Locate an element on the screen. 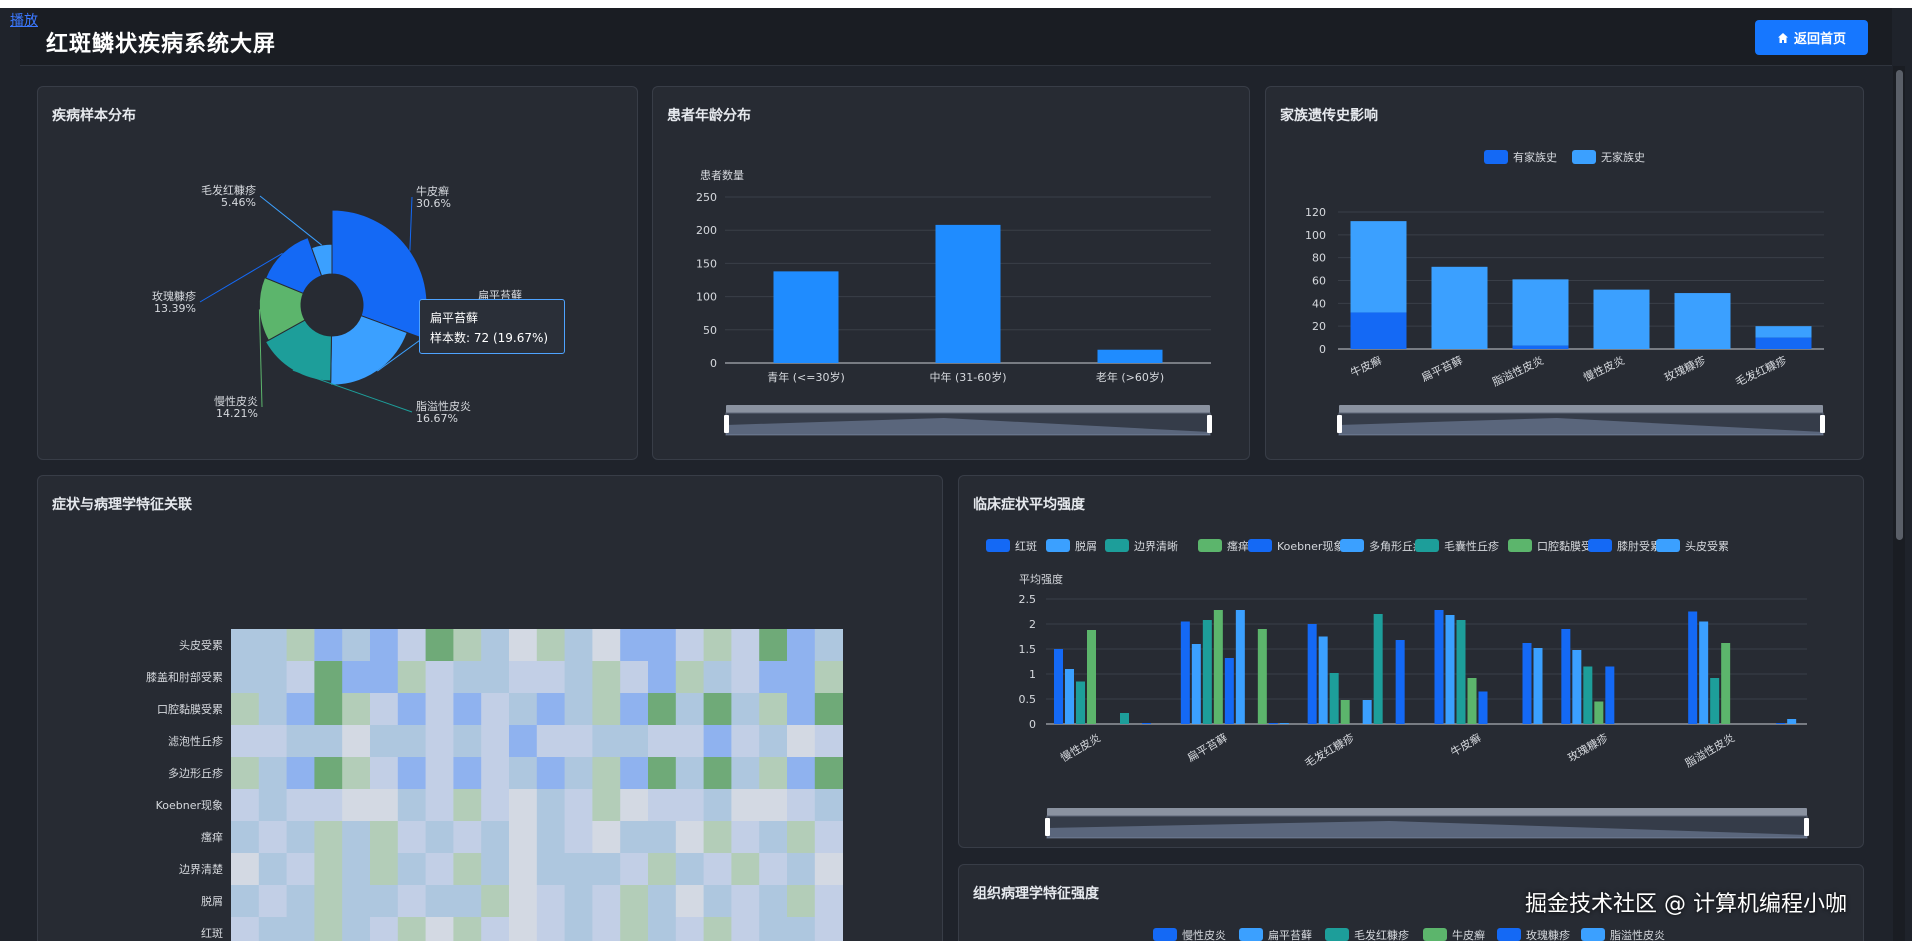 The width and height of the screenshot is (1912, 941). scrollbar-thumb is located at coordinates (1899, 305).